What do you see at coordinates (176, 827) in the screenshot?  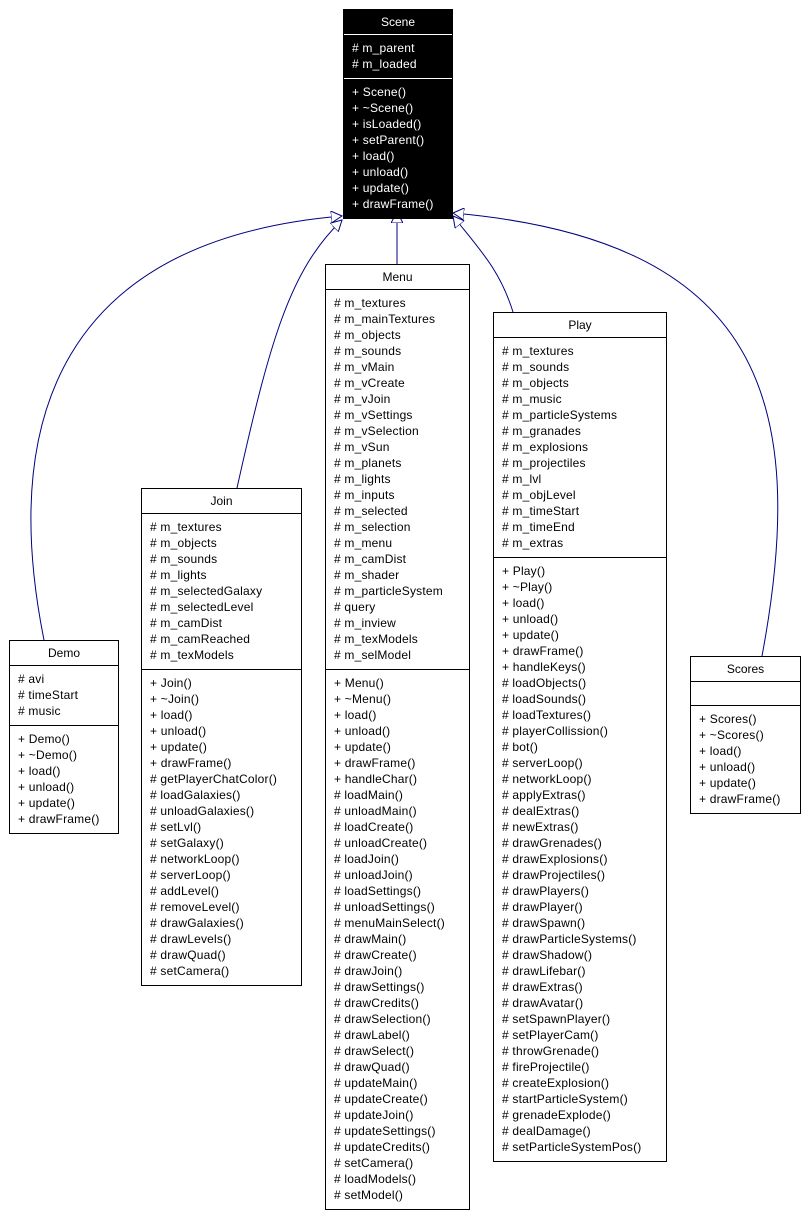 I see `class-method: # setLvl()` at bounding box center [176, 827].